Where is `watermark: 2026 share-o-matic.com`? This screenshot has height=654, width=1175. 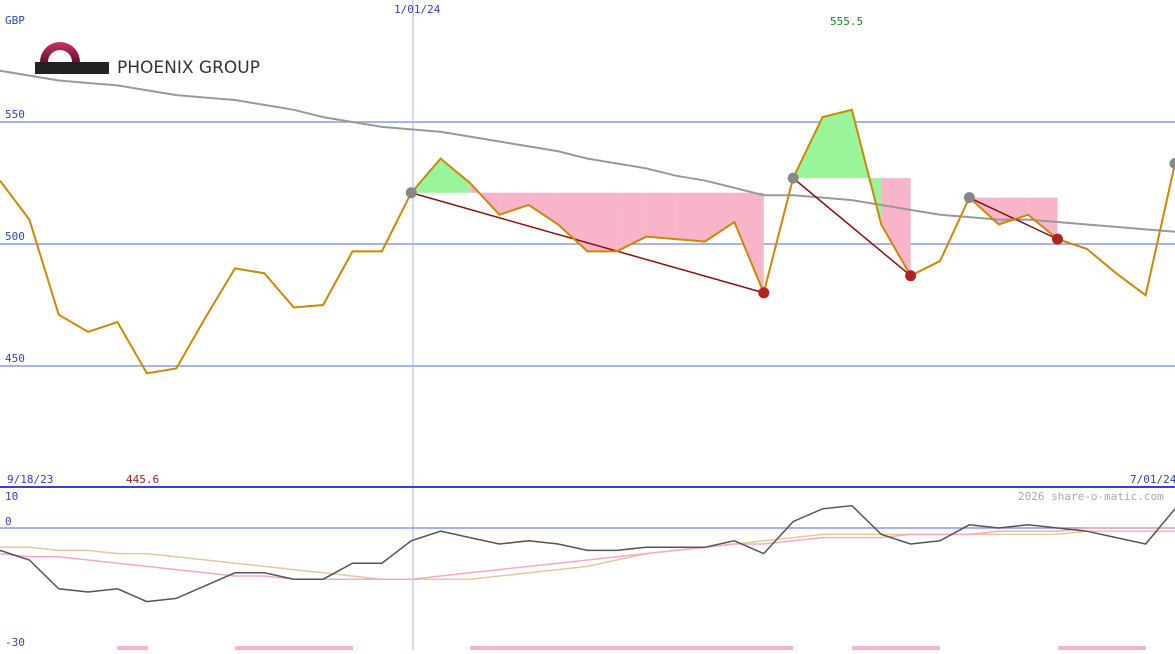 watermark: 2026 share-o-matic.com is located at coordinates (1091, 496).